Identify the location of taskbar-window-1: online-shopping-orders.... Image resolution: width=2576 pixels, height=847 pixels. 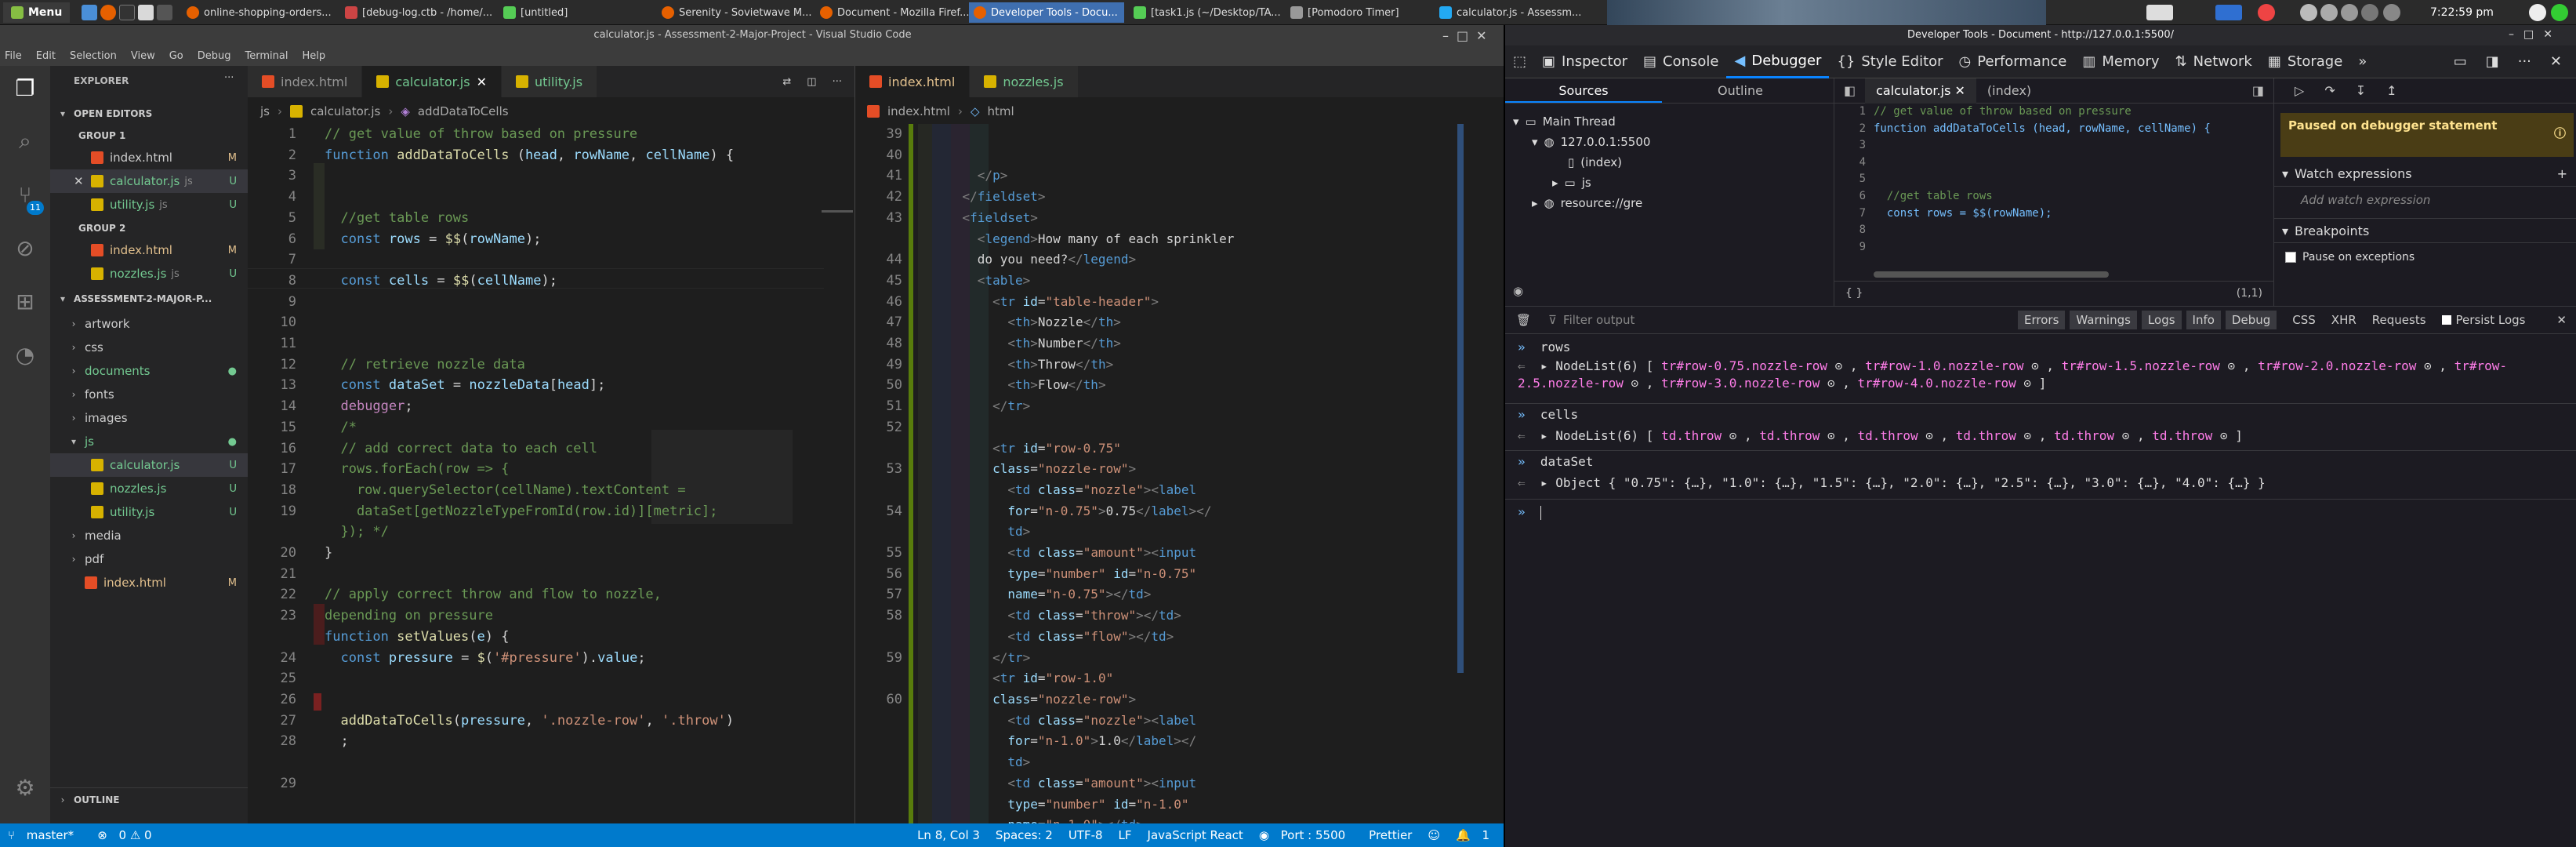
(260, 12).